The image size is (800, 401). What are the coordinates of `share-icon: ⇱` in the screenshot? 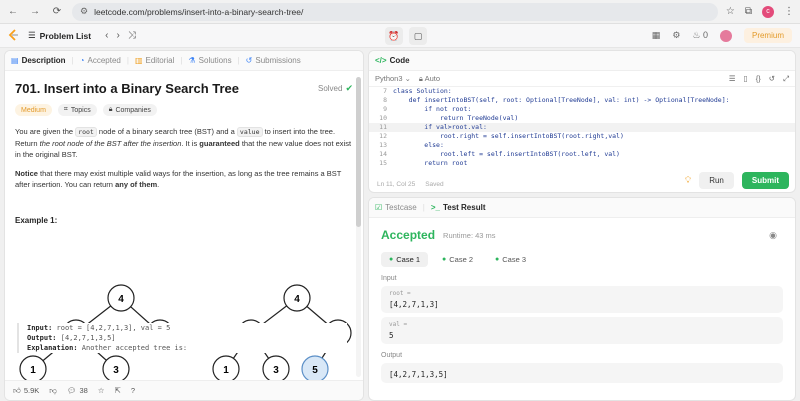 It's located at (118, 390).